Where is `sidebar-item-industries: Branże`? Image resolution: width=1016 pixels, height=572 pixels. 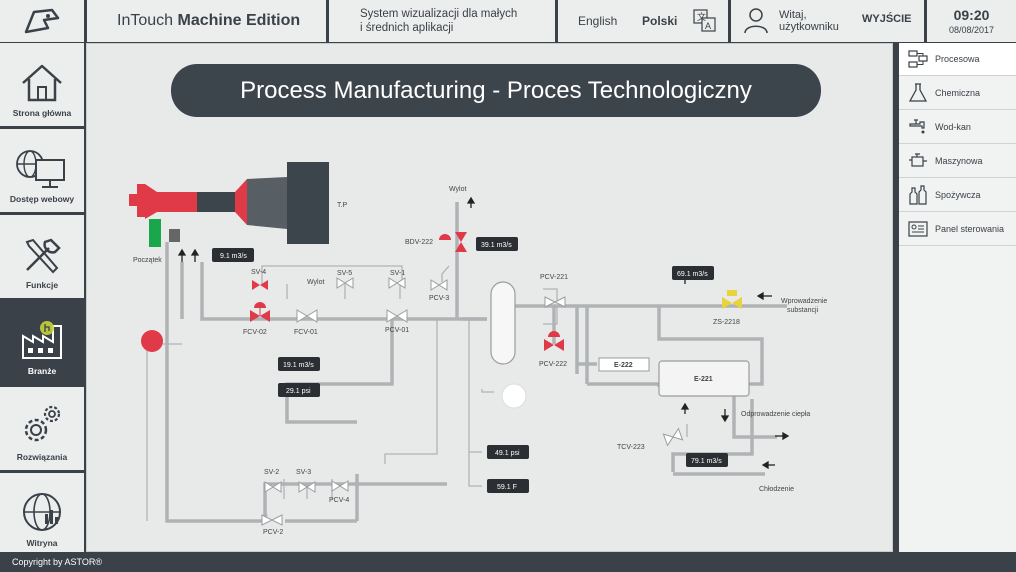
sidebar-item-industries: Branże is located at coordinates (42, 342).